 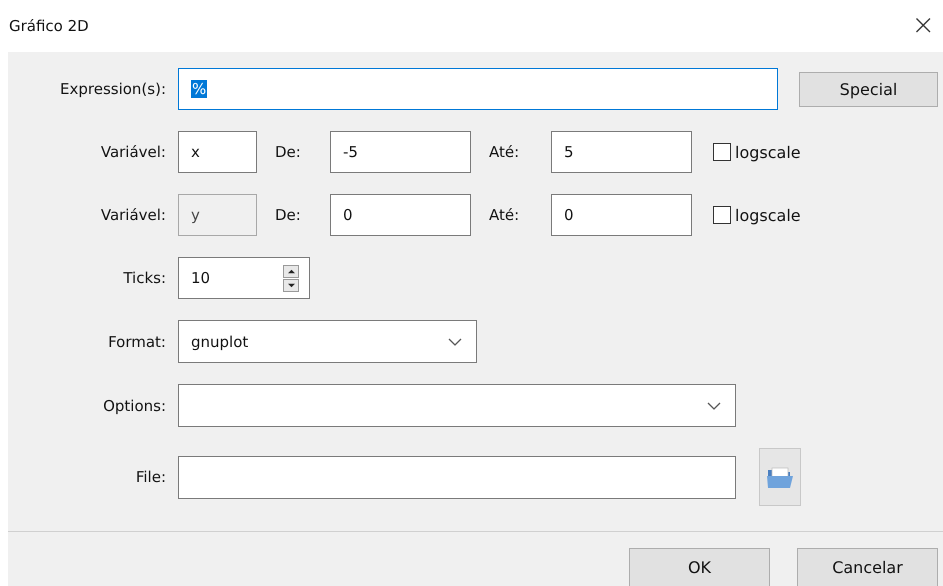 I want to click on ok-button: OK, so click(x=699, y=567).